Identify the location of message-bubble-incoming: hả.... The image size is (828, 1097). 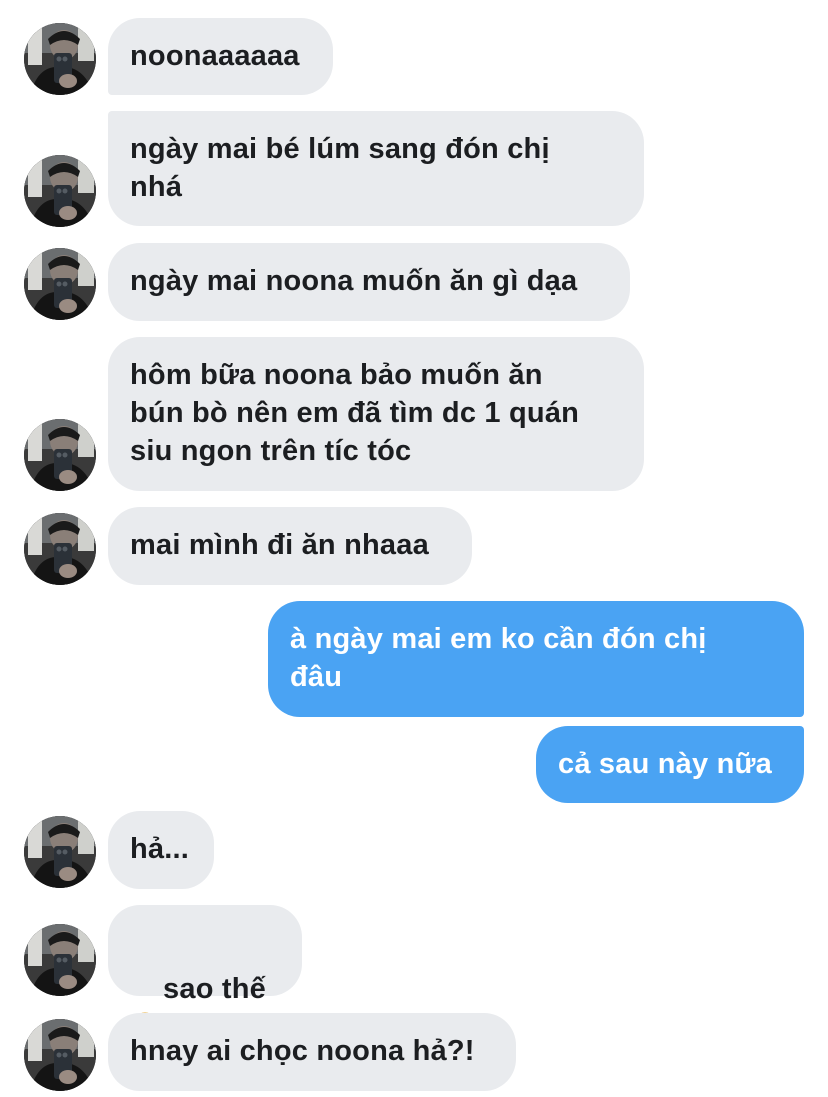
(161, 850).